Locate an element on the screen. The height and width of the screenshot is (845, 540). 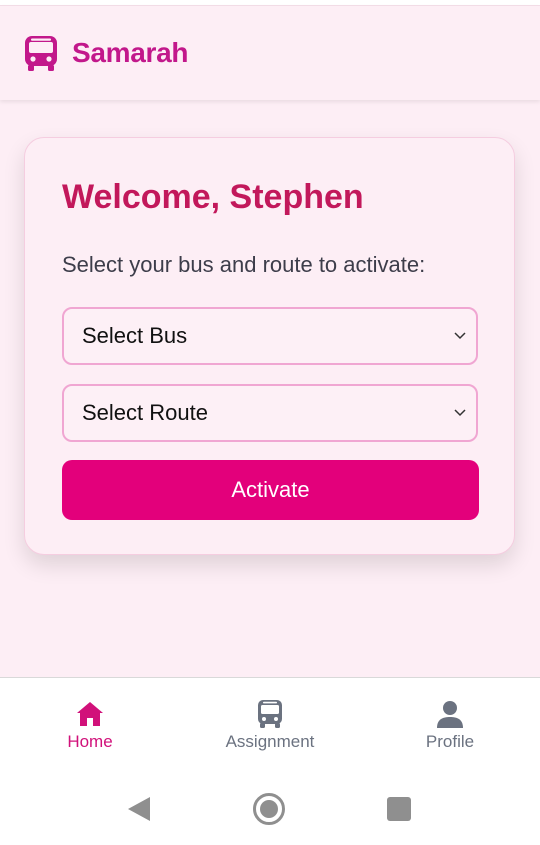
nav-item-assignment: Assignment is located at coordinates (270, 723).